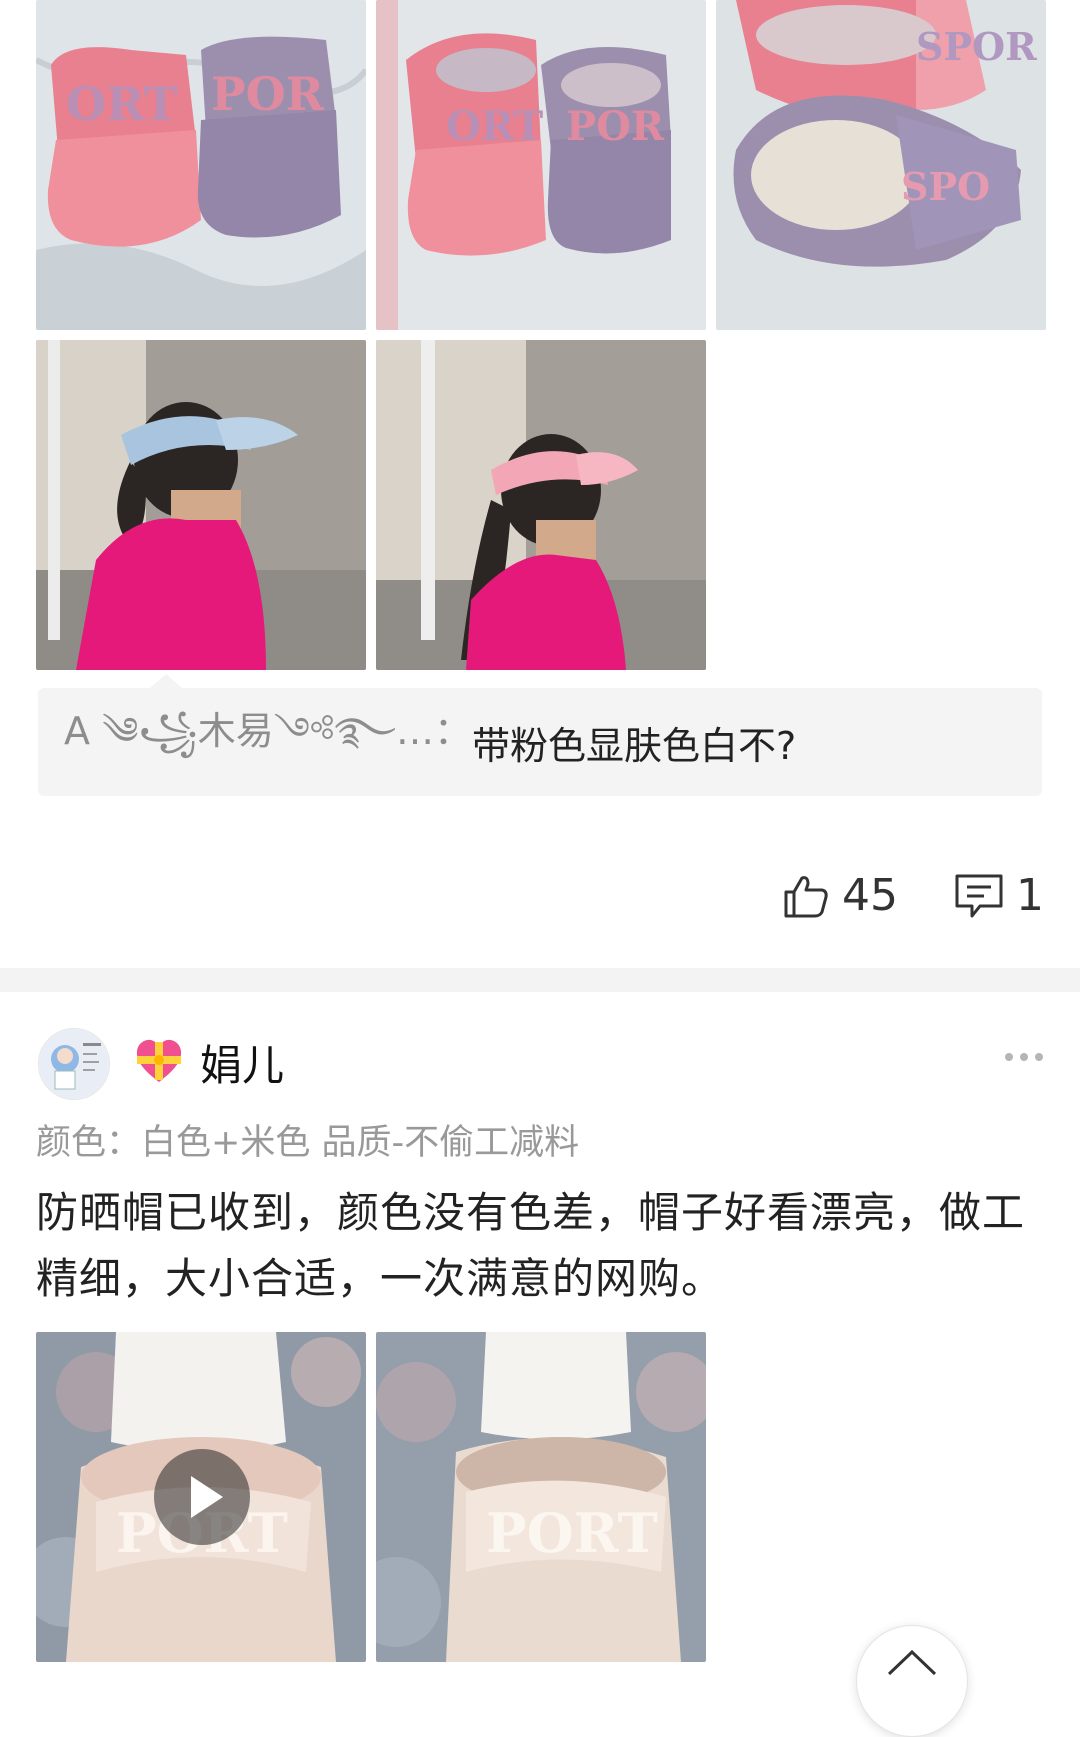  I want to click on visor-photo-image: PORT, so click(541, 1497).